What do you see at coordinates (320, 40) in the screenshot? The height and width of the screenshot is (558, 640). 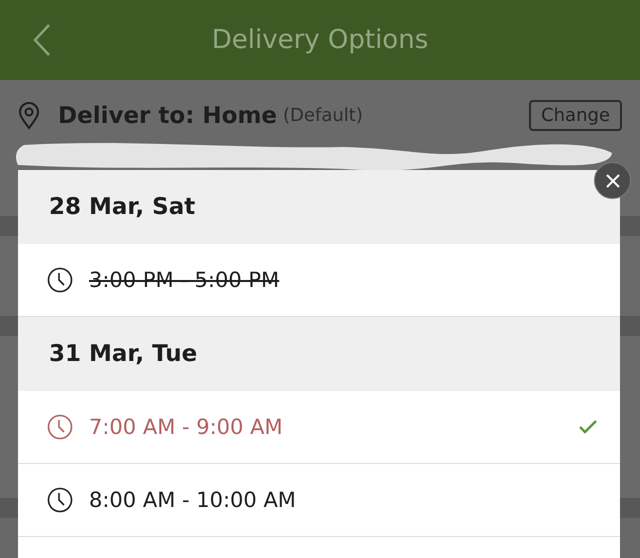 I see `screen-title: Delivery Options` at bounding box center [320, 40].